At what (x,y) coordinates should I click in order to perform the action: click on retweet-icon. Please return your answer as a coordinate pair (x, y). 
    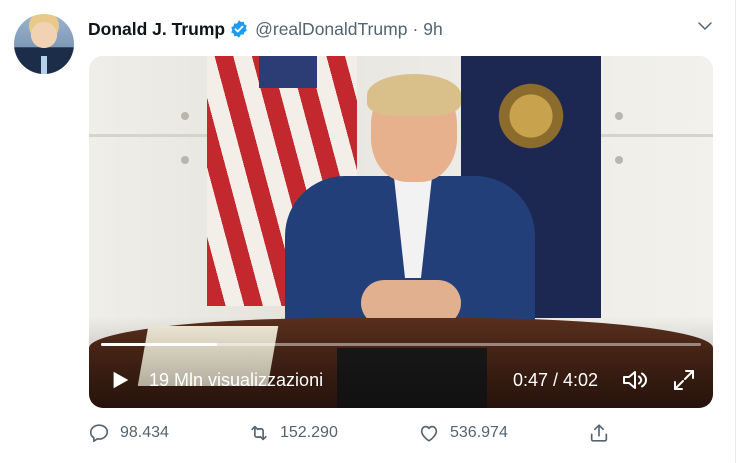
    Looking at the image, I should click on (259, 433).